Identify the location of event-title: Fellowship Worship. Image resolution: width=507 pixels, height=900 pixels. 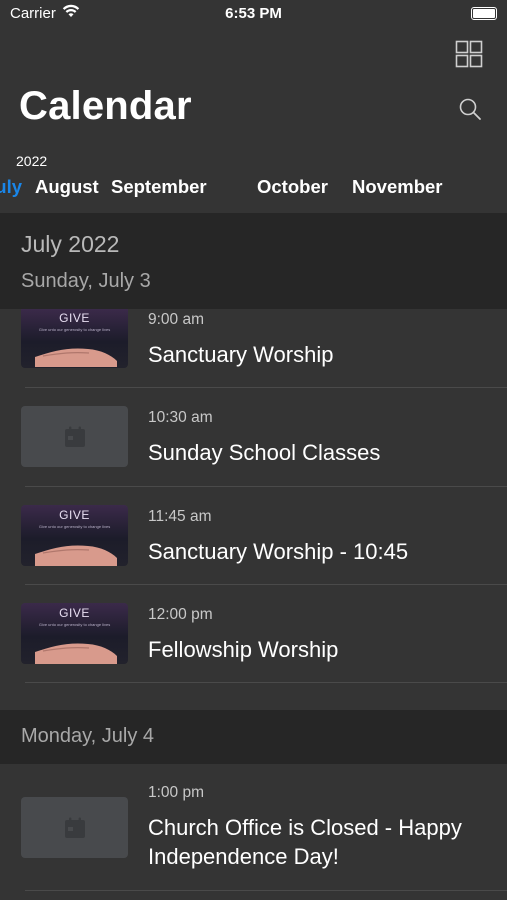
(243, 649).